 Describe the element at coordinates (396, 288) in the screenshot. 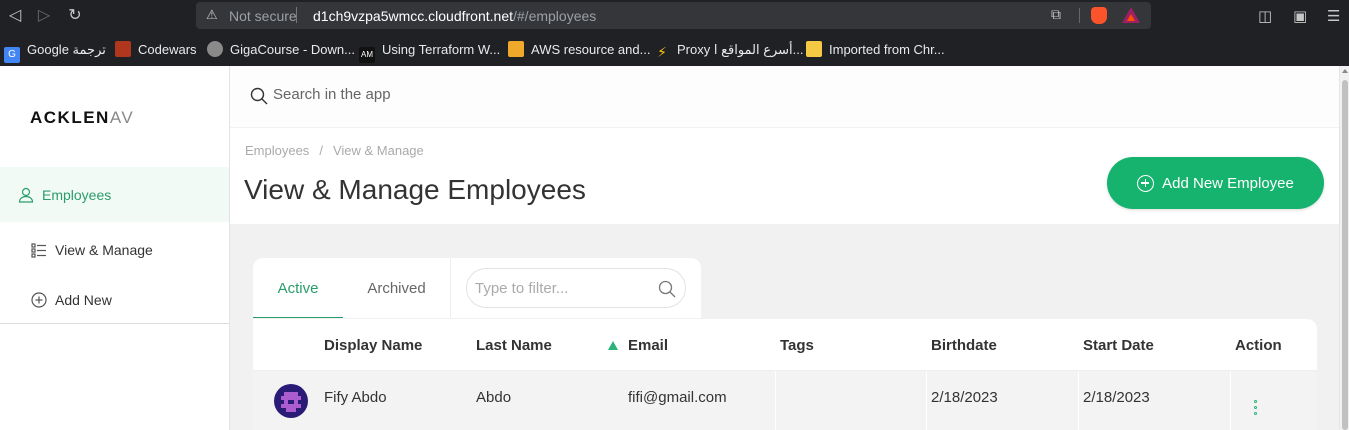

I see `tab-archived: Archived` at that location.